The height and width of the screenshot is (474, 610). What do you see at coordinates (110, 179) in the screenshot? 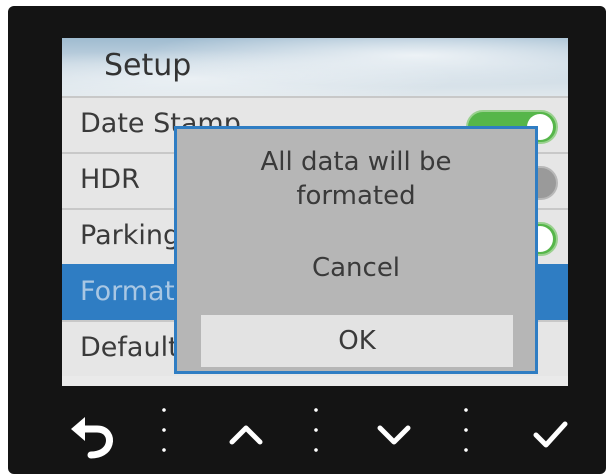
I see `menu-item-label: HDR` at bounding box center [110, 179].